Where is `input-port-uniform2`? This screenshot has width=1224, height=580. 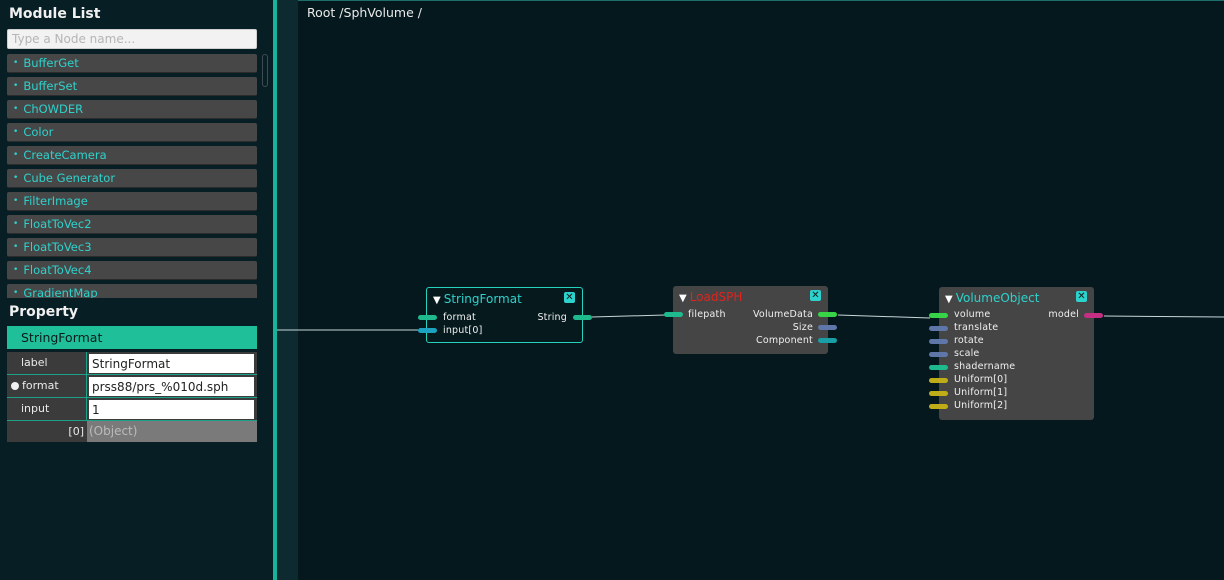
input-port-uniform2 is located at coordinates (938, 406).